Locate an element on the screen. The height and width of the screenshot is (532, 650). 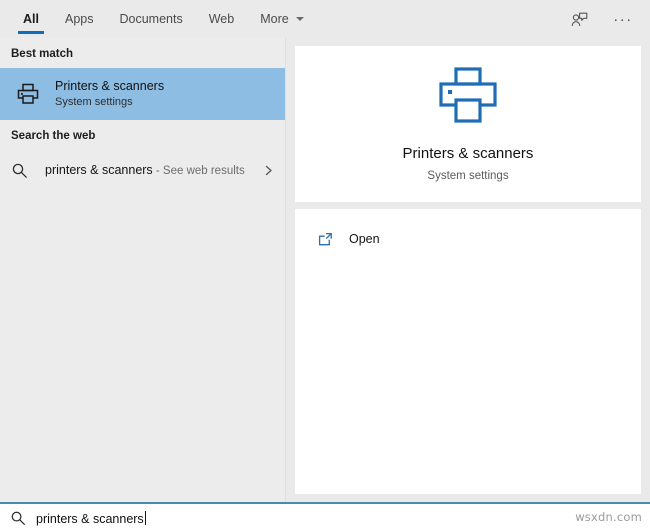
tab-documents: Documents is located at coordinates (150, 19).